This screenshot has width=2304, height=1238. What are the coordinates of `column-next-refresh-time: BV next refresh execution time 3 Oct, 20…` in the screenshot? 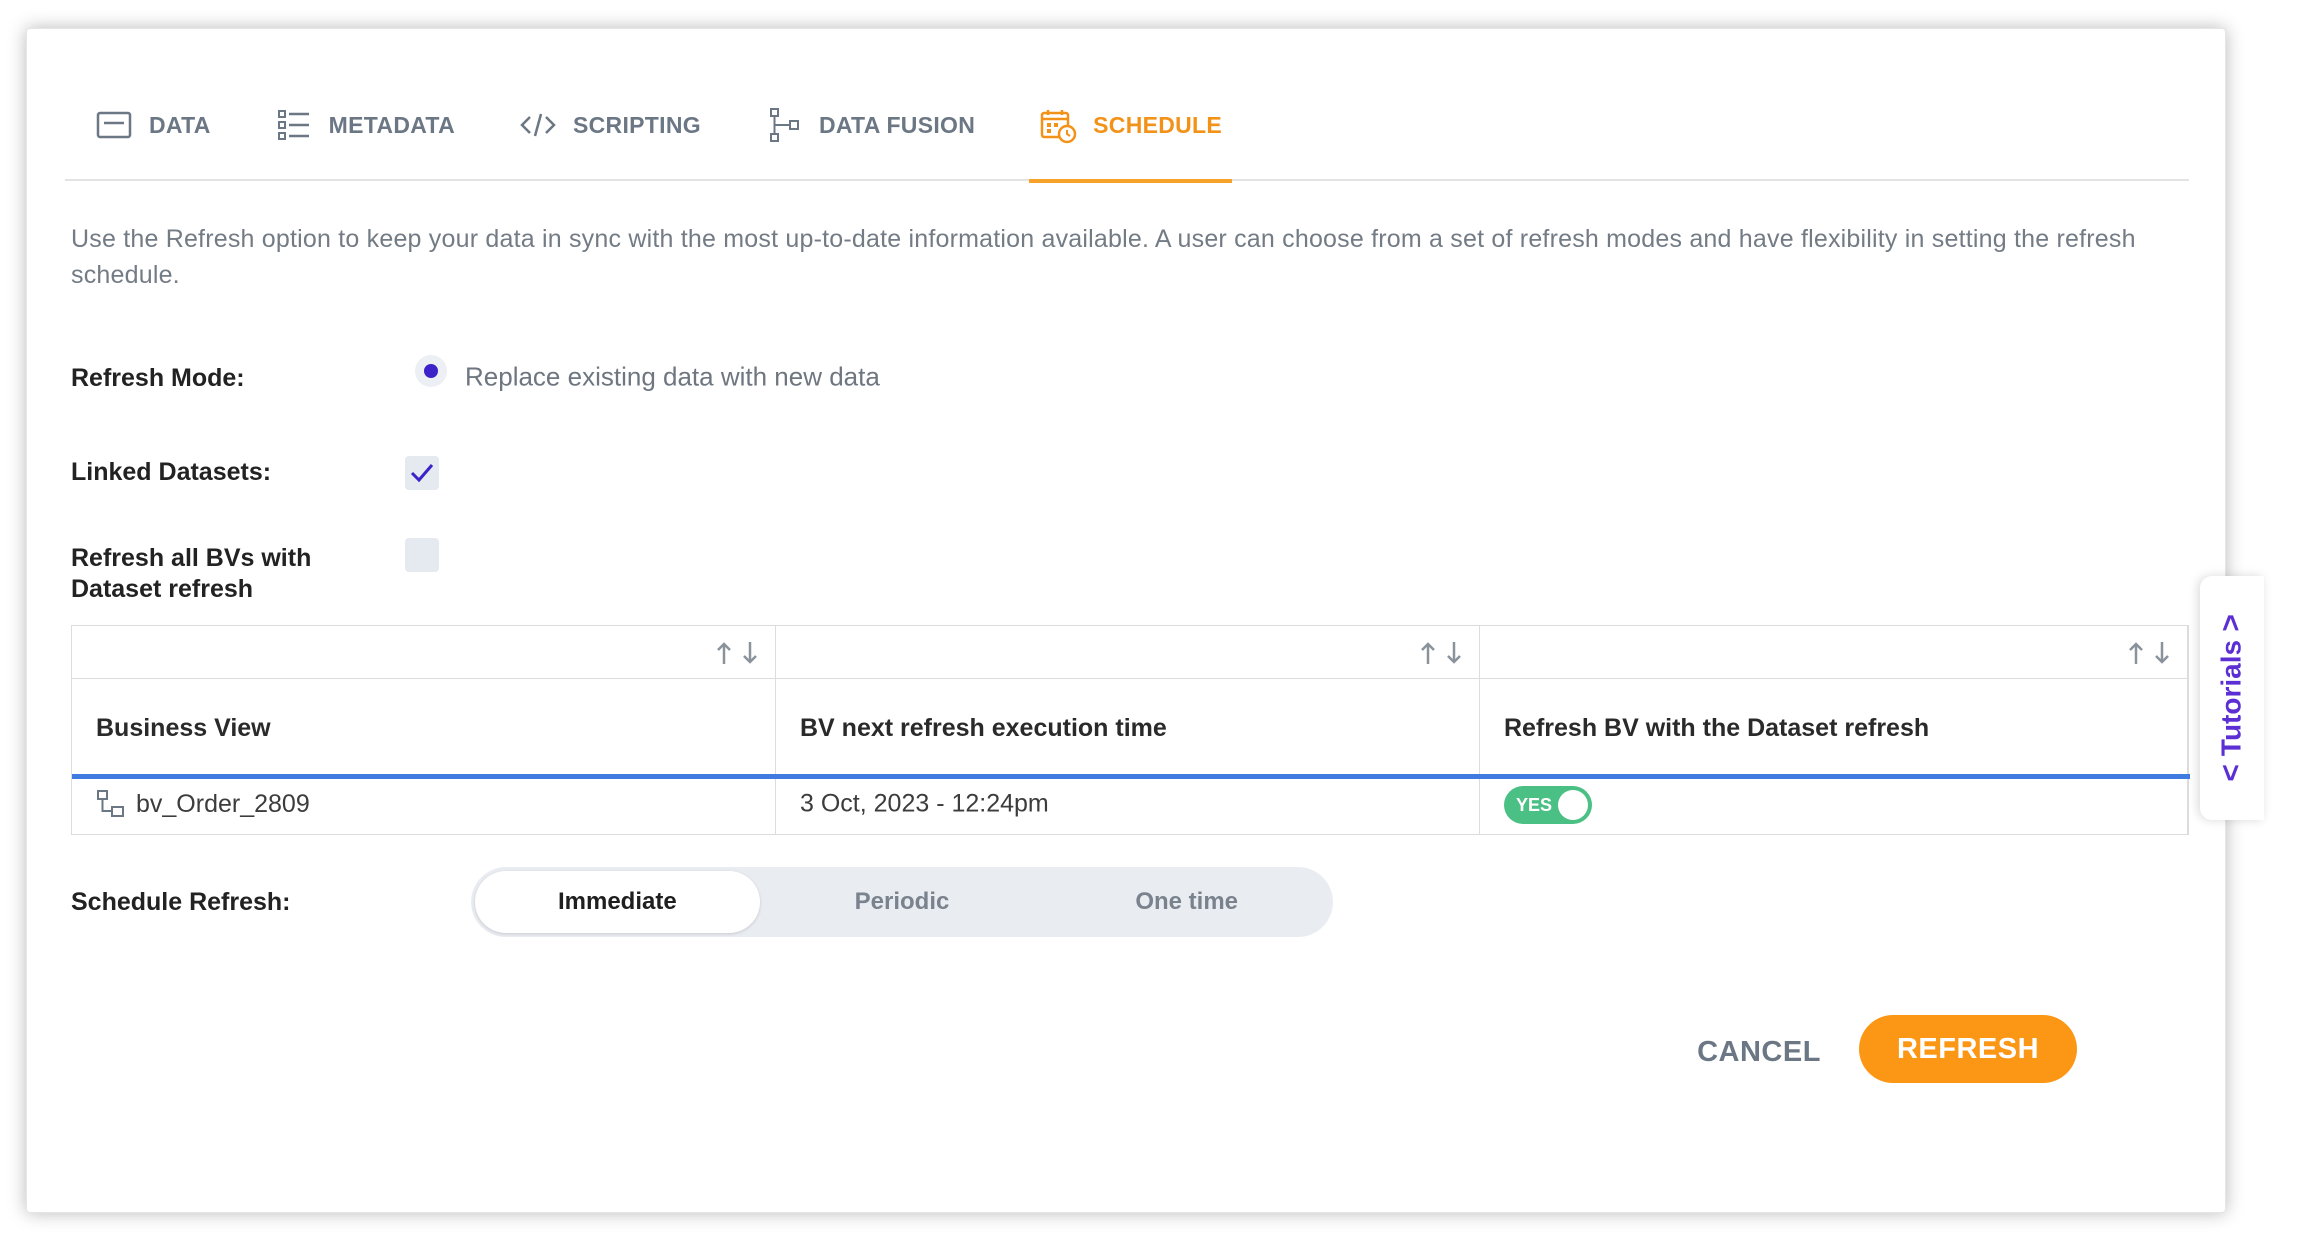 It's located at (1128, 730).